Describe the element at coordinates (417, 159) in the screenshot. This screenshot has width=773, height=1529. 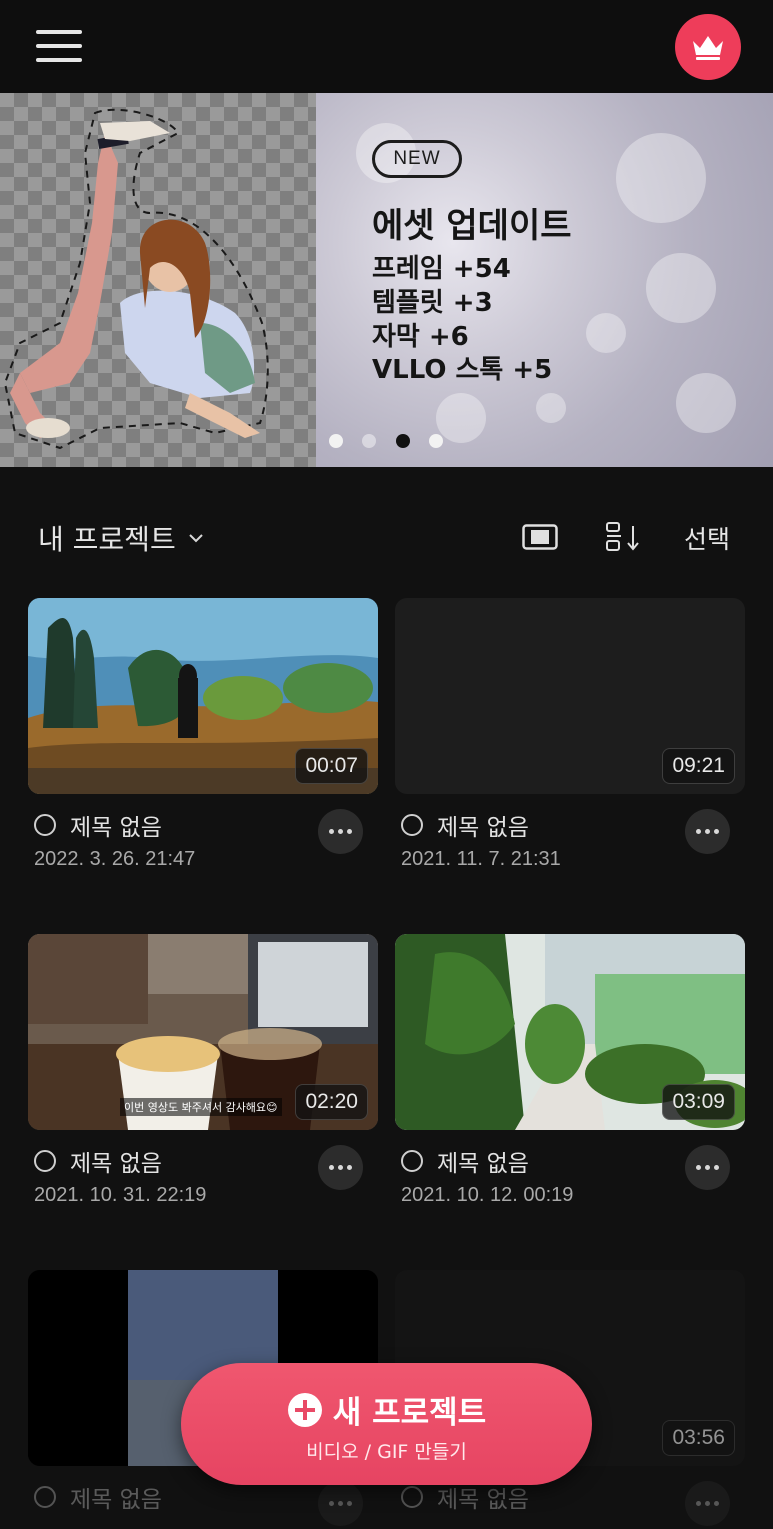
I see `new-badge: NEW` at that location.